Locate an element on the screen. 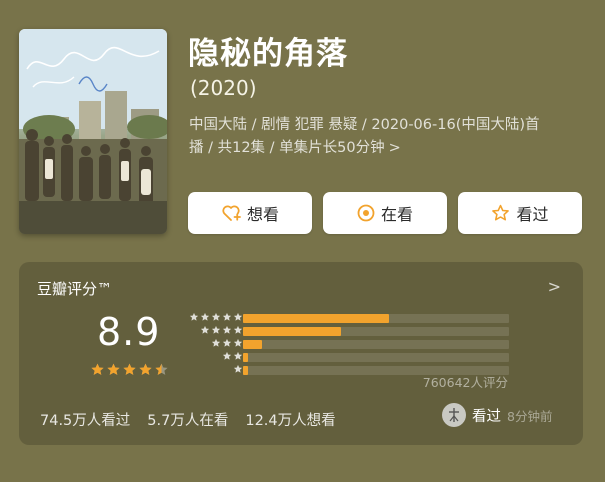 The image size is (605, 482). watching-button-label: 在看 is located at coordinates (396, 214).